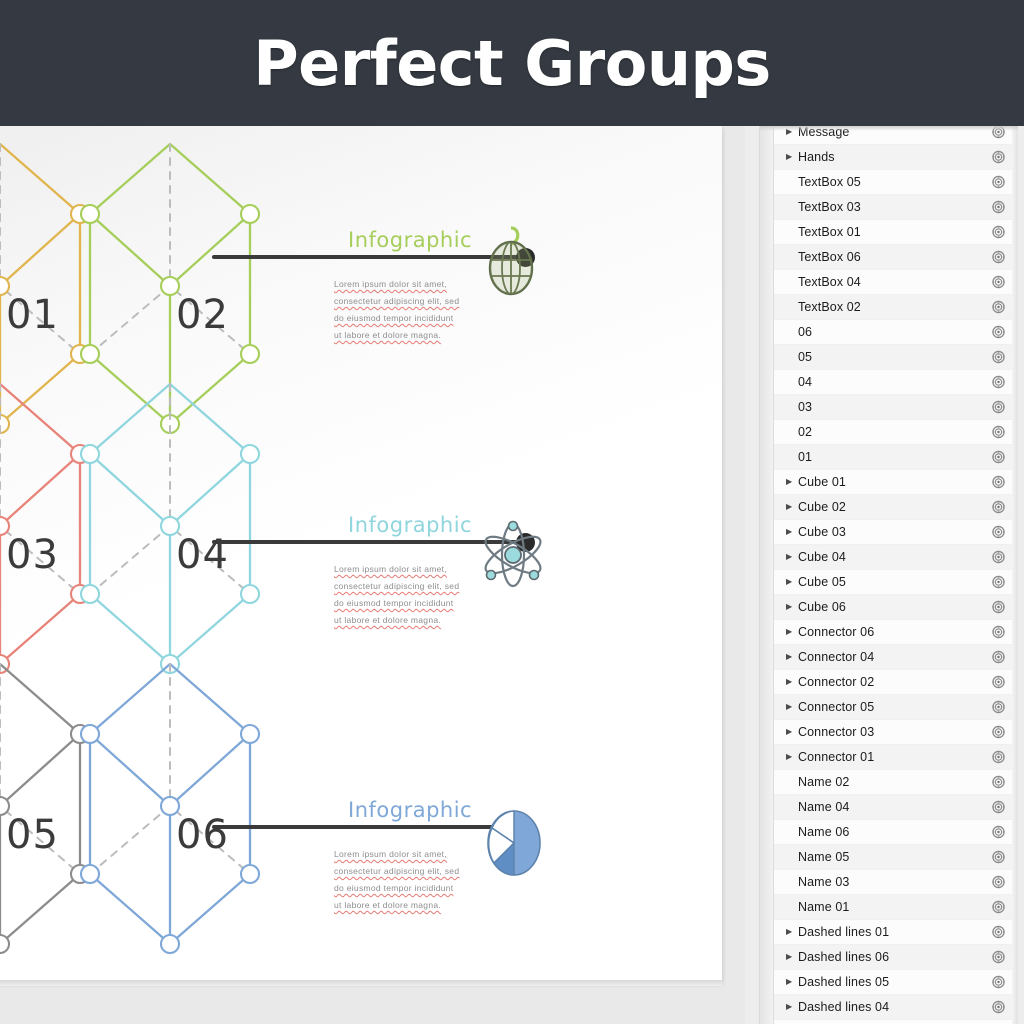 The image size is (1024, 1024). What do you see at coordinates (893, 307) in the screenshot?
I see `layer-row: ▶TextBox 02` at bounding box center [893, 307].